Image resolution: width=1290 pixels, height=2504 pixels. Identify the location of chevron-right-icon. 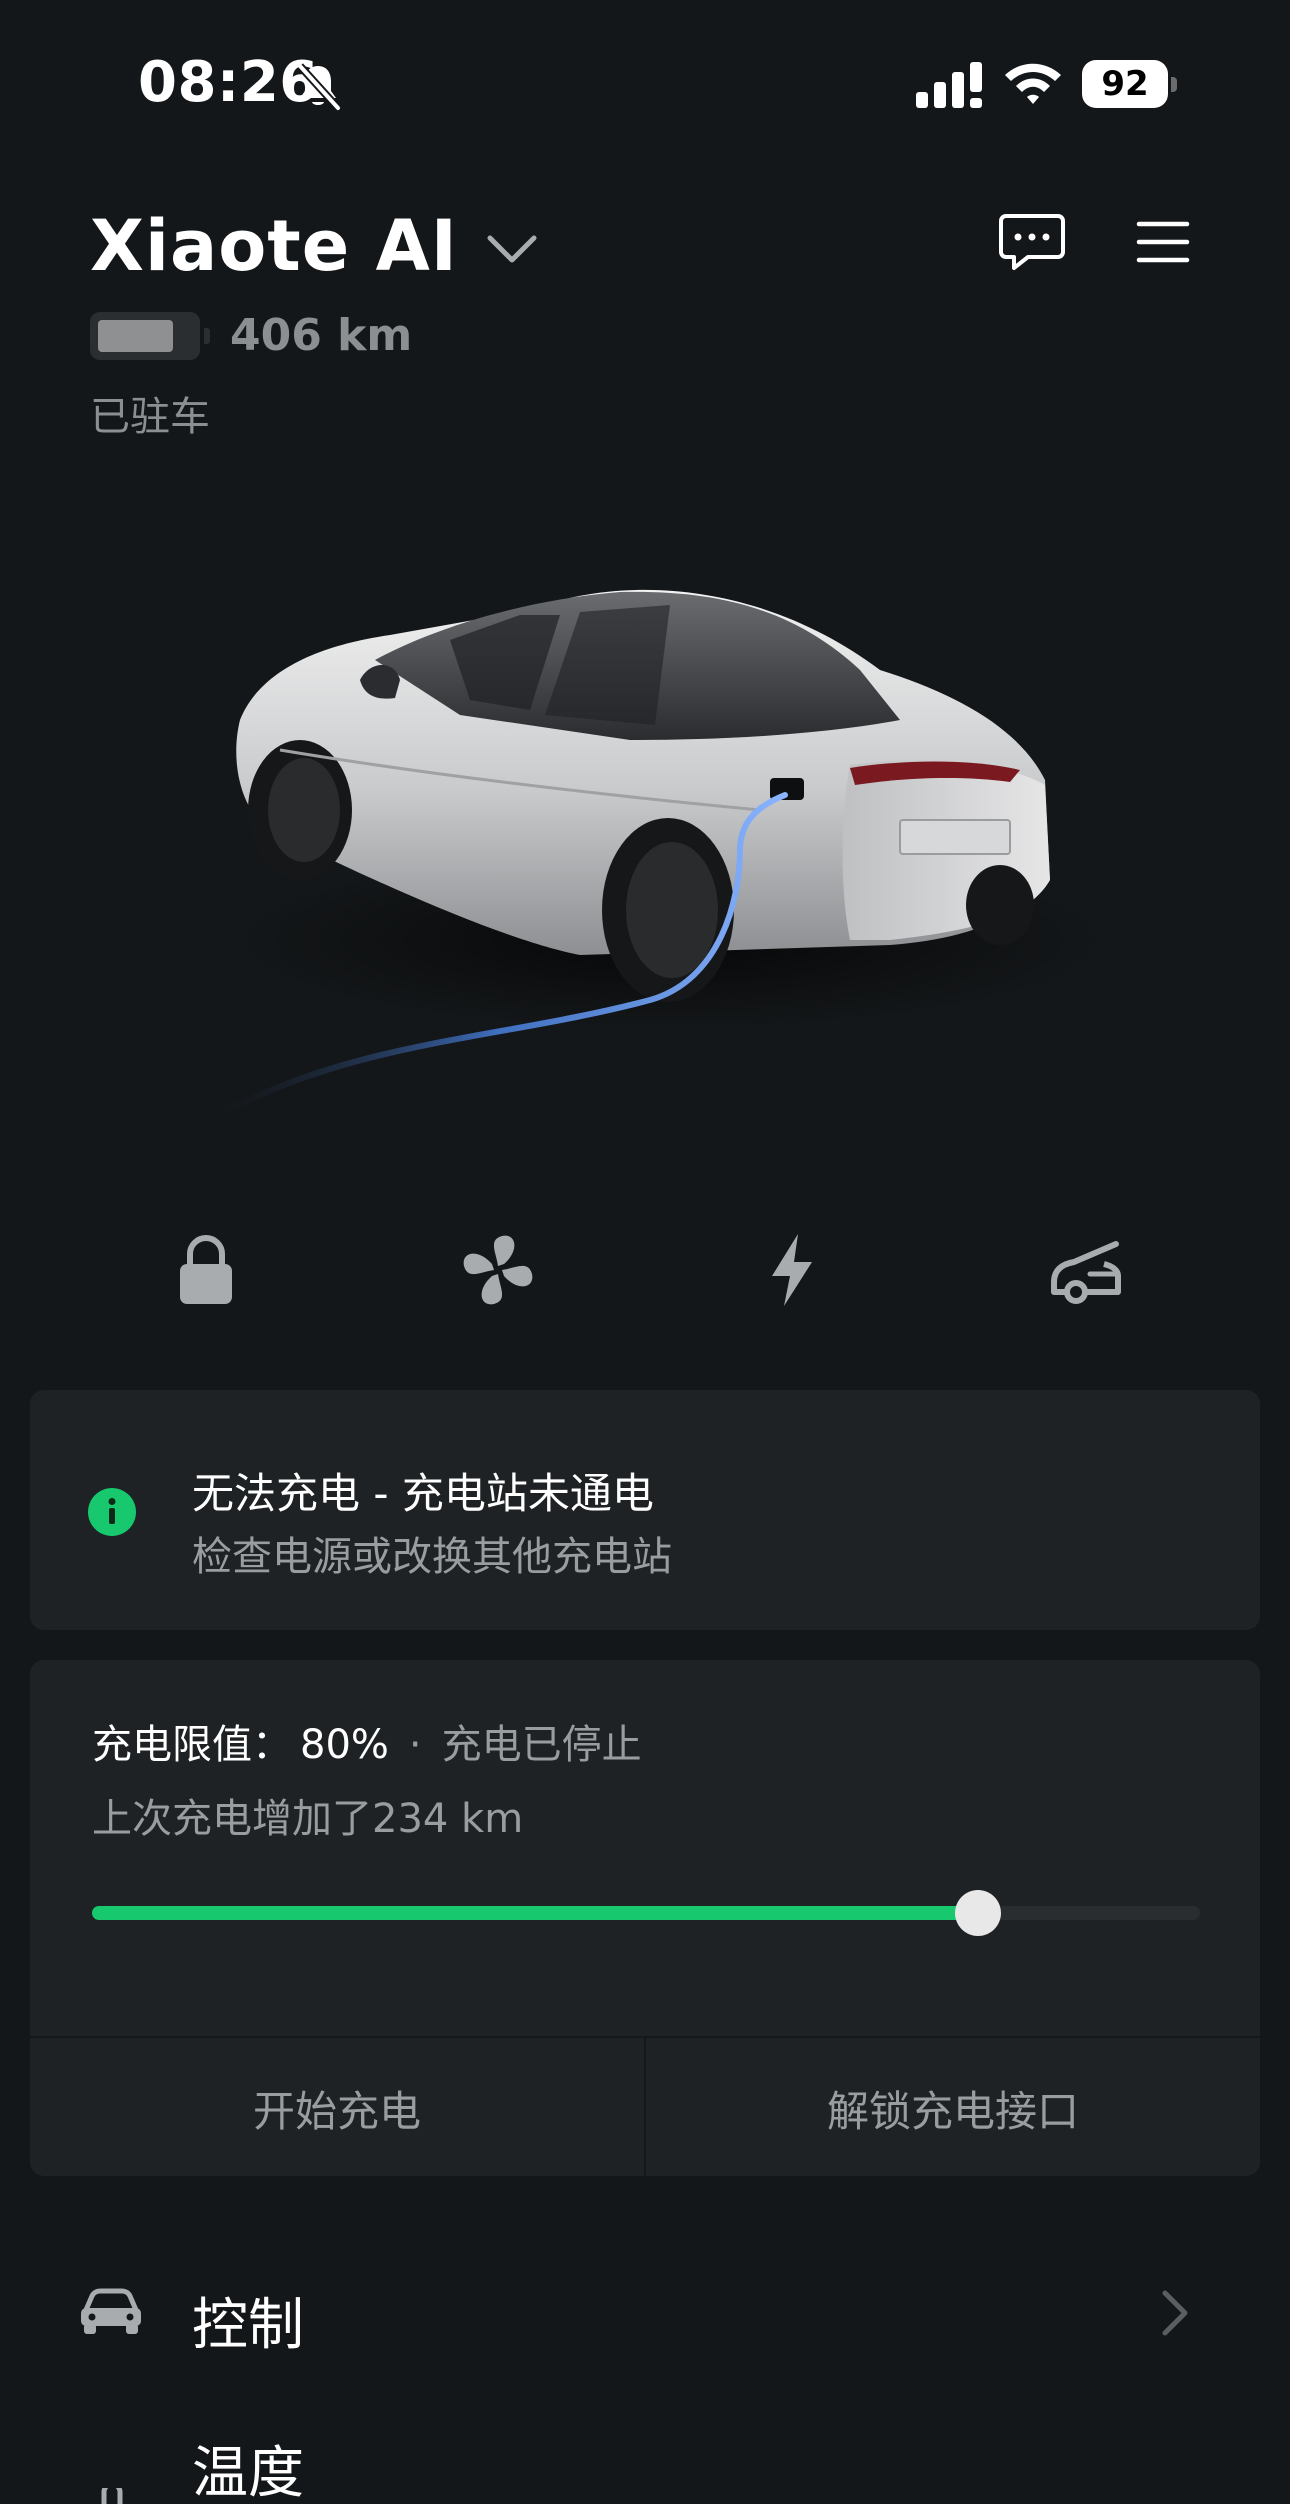
(1175, 2313).